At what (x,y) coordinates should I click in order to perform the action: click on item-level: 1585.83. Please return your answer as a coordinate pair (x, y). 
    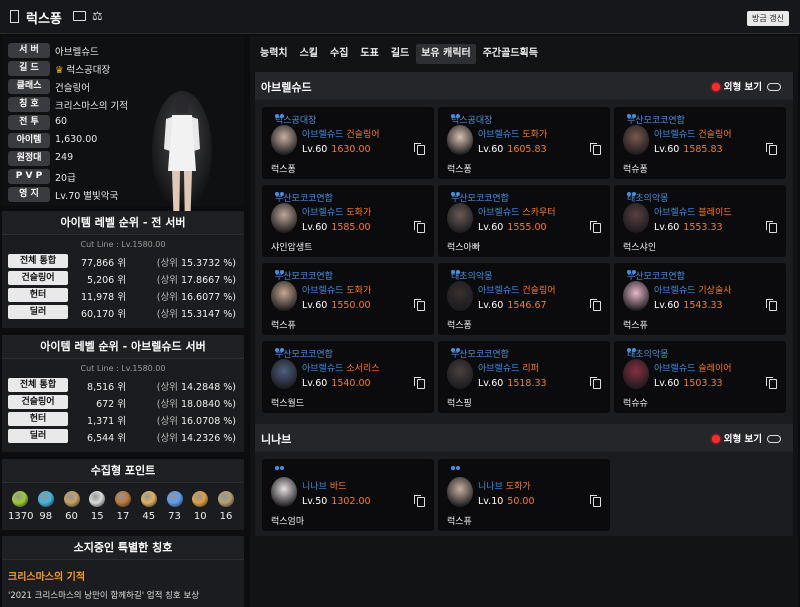
    Looking at the image, I should click on (703, 149).